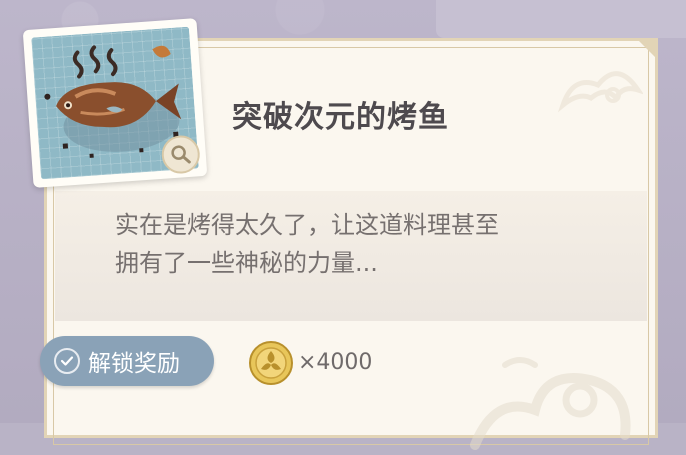 The width and height of the screenshot is (686, 455). What do you see at coordinates (335, 362) in the screenshot?
I see `reward-amount: ×4000` at bounding box center [335, 362].